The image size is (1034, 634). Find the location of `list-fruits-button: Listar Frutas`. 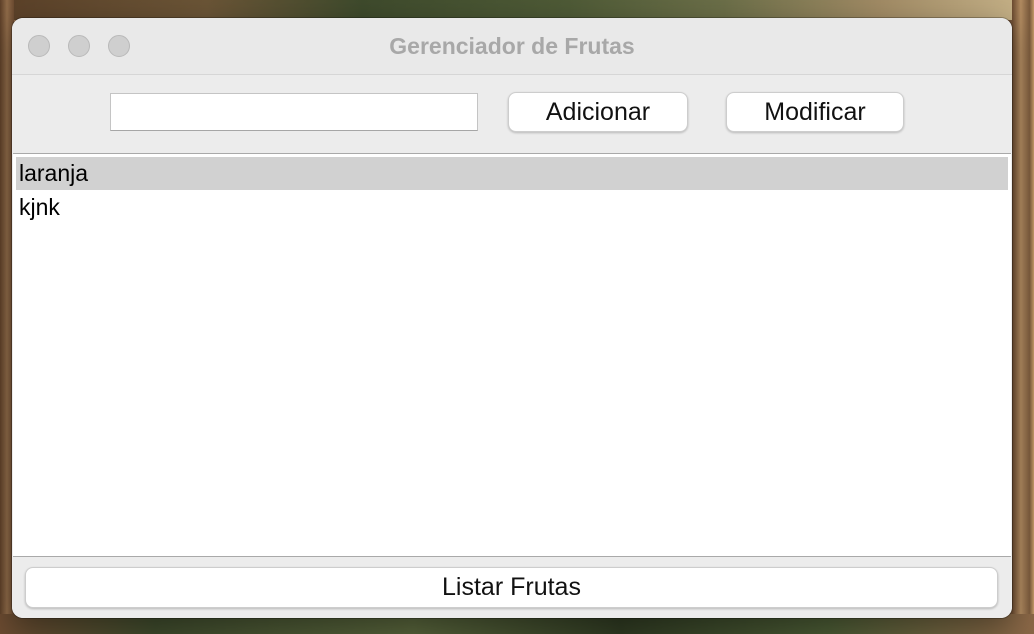

list-fruits-button: Listar Frutas is located at coordinates (511, 587).